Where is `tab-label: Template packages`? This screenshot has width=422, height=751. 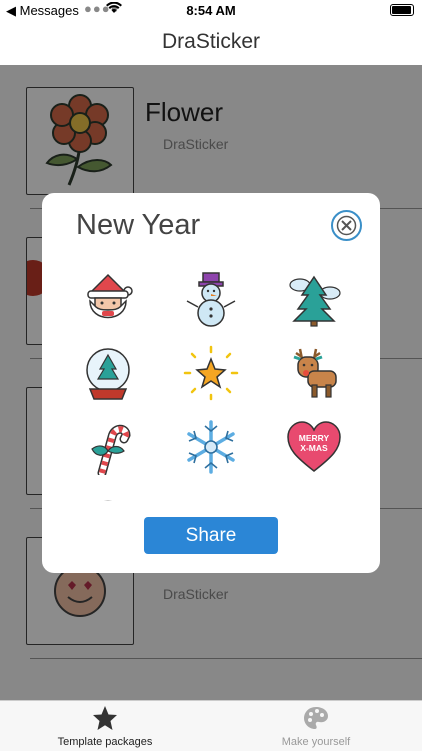
tab-label: Template packages is located at coordinates (105, 742).